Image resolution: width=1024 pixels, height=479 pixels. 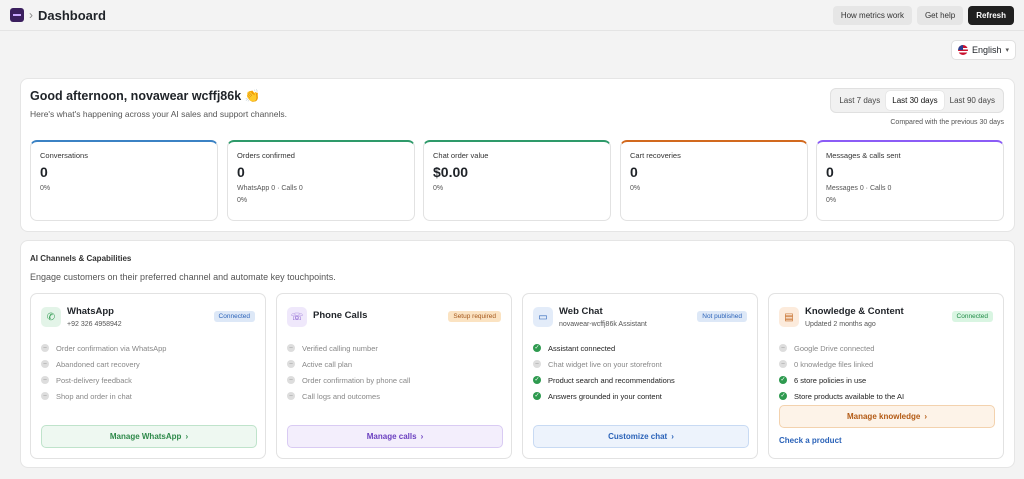 What do you see at coordinates (840, 324) in the screenshot?
I see `updated-time: Updated 2 months ago` at bounding box center [840, 324].